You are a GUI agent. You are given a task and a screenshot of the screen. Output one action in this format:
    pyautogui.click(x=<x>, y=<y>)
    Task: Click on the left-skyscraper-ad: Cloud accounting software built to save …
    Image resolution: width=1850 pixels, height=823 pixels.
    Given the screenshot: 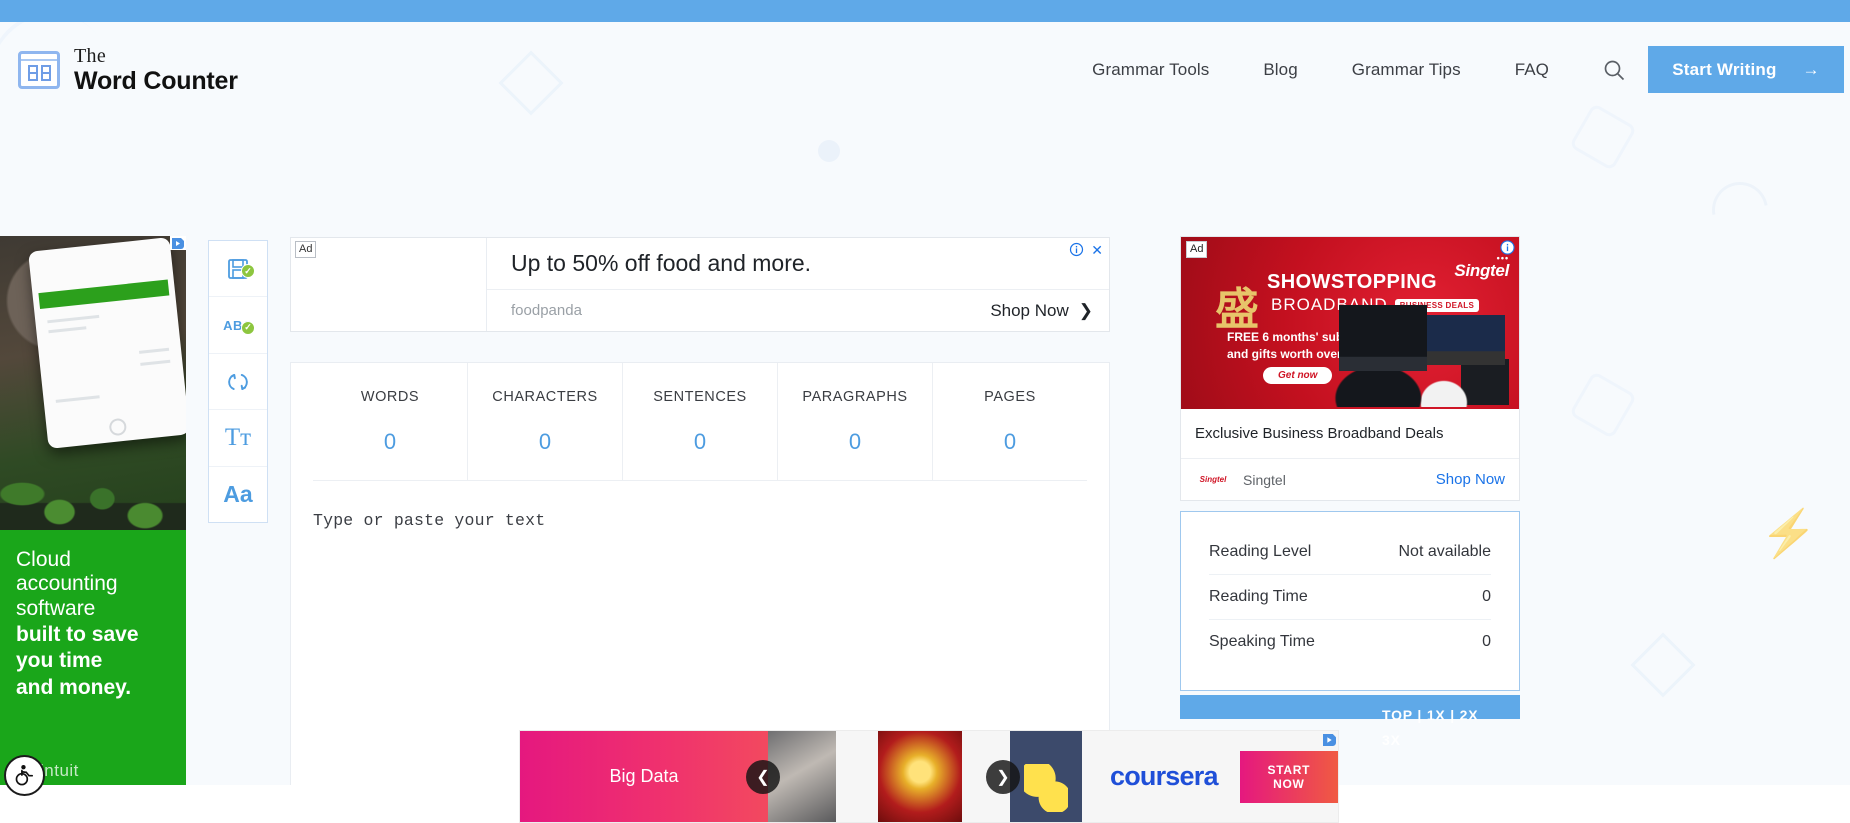 What is the action you would take?
    pyautogui.click(x=93, y=510)
    